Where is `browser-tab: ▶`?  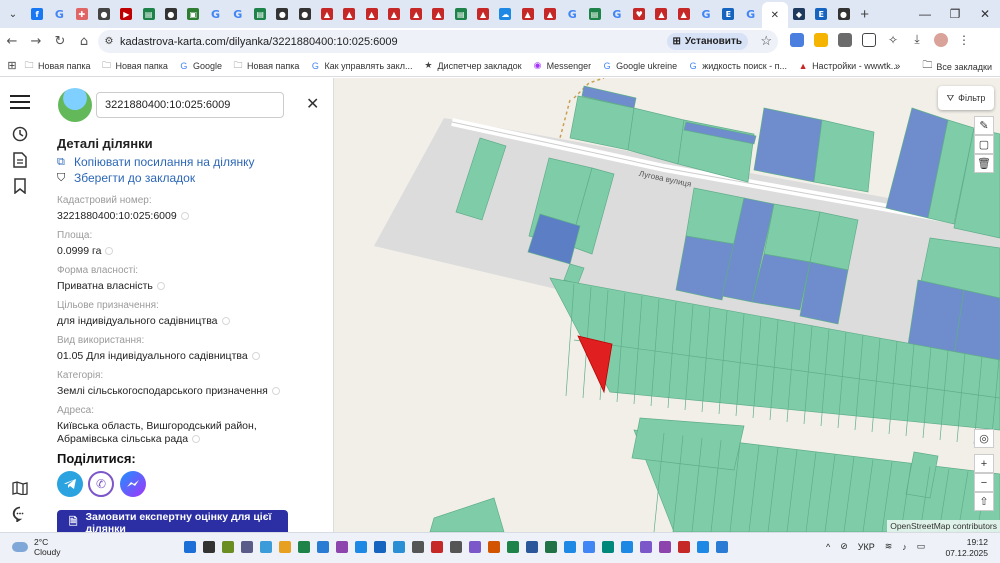
browser-tab: ▶ is located at coordinates (126, 14).